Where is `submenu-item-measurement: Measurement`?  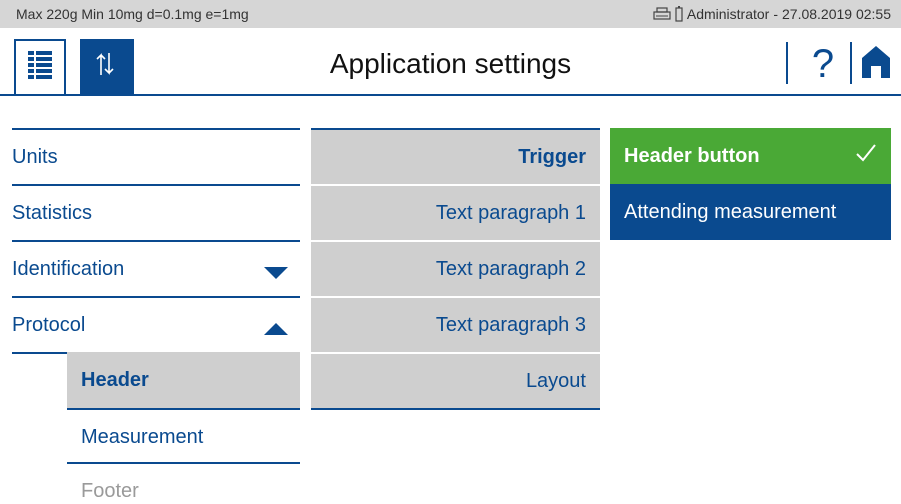
submenu-item-measurement: Measurement is located at coordinates (183, 436).